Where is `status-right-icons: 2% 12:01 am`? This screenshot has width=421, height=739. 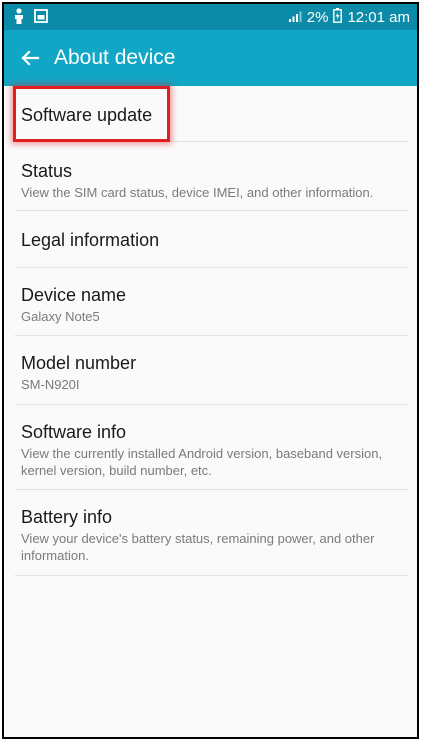
status-right-icons: 2% 12:01 am is located at coordinates (349, 18).